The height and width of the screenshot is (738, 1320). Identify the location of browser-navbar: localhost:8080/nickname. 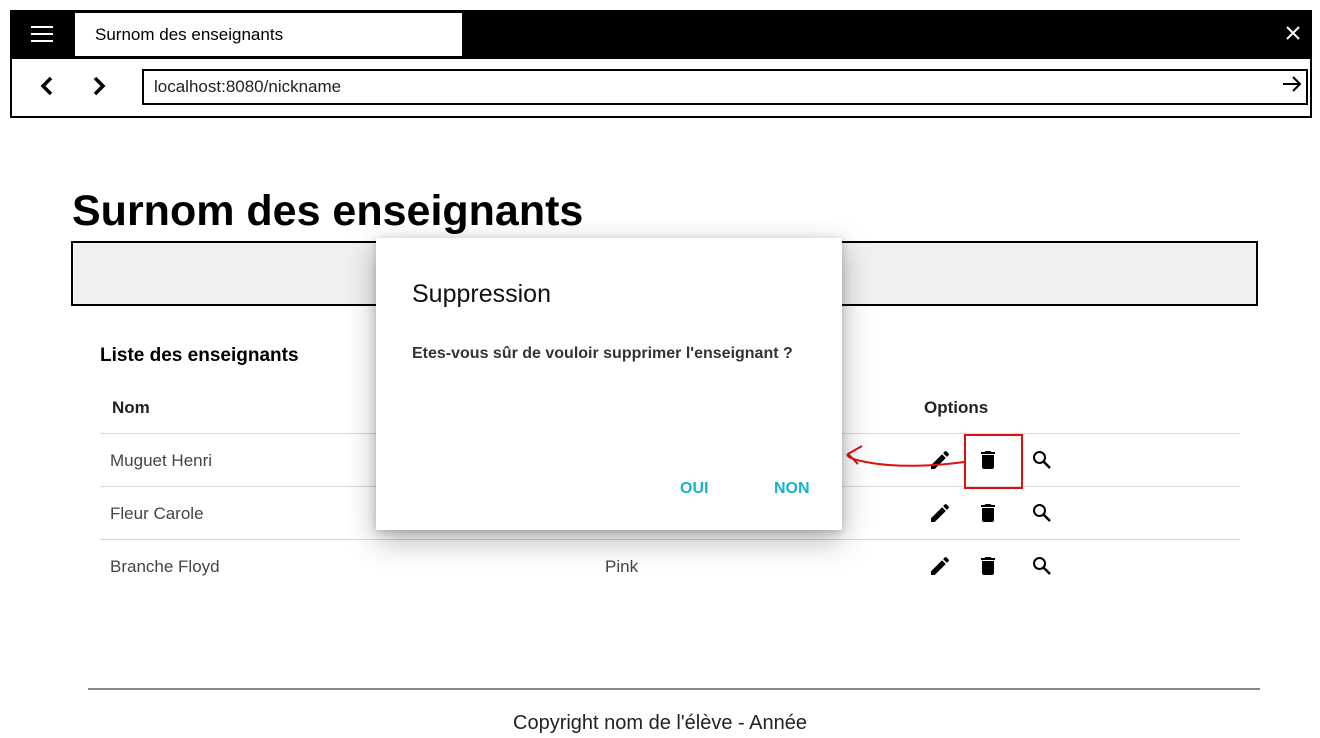
(661, 87).